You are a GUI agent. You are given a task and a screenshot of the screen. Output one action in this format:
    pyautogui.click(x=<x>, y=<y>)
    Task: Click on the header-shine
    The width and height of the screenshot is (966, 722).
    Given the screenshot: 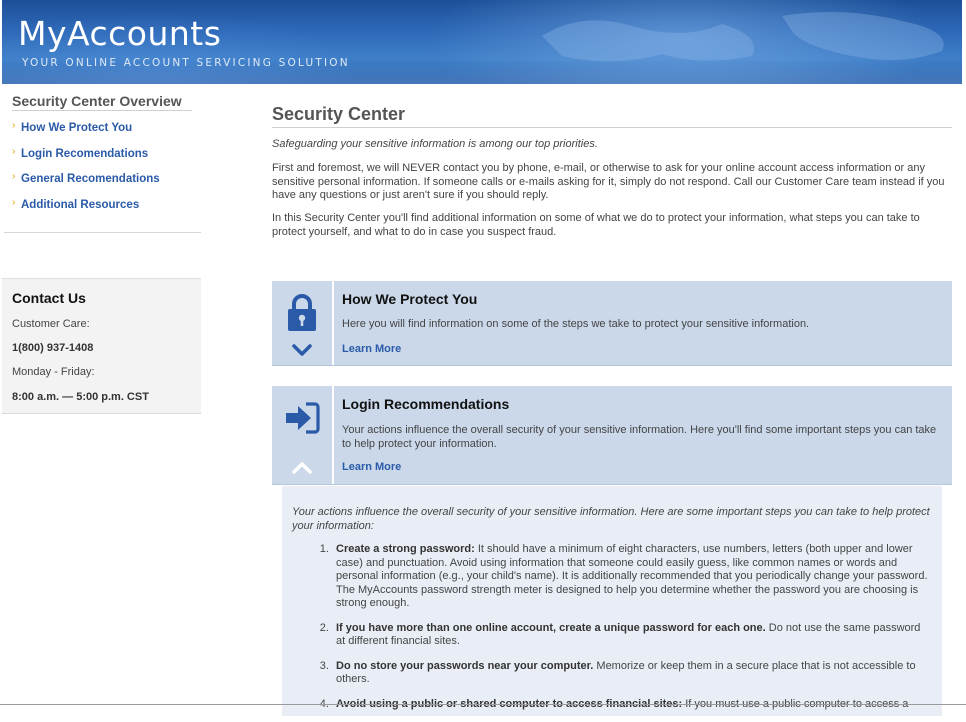 What is the action you would take?
    pyautogui.click(x=482, y=74)
    